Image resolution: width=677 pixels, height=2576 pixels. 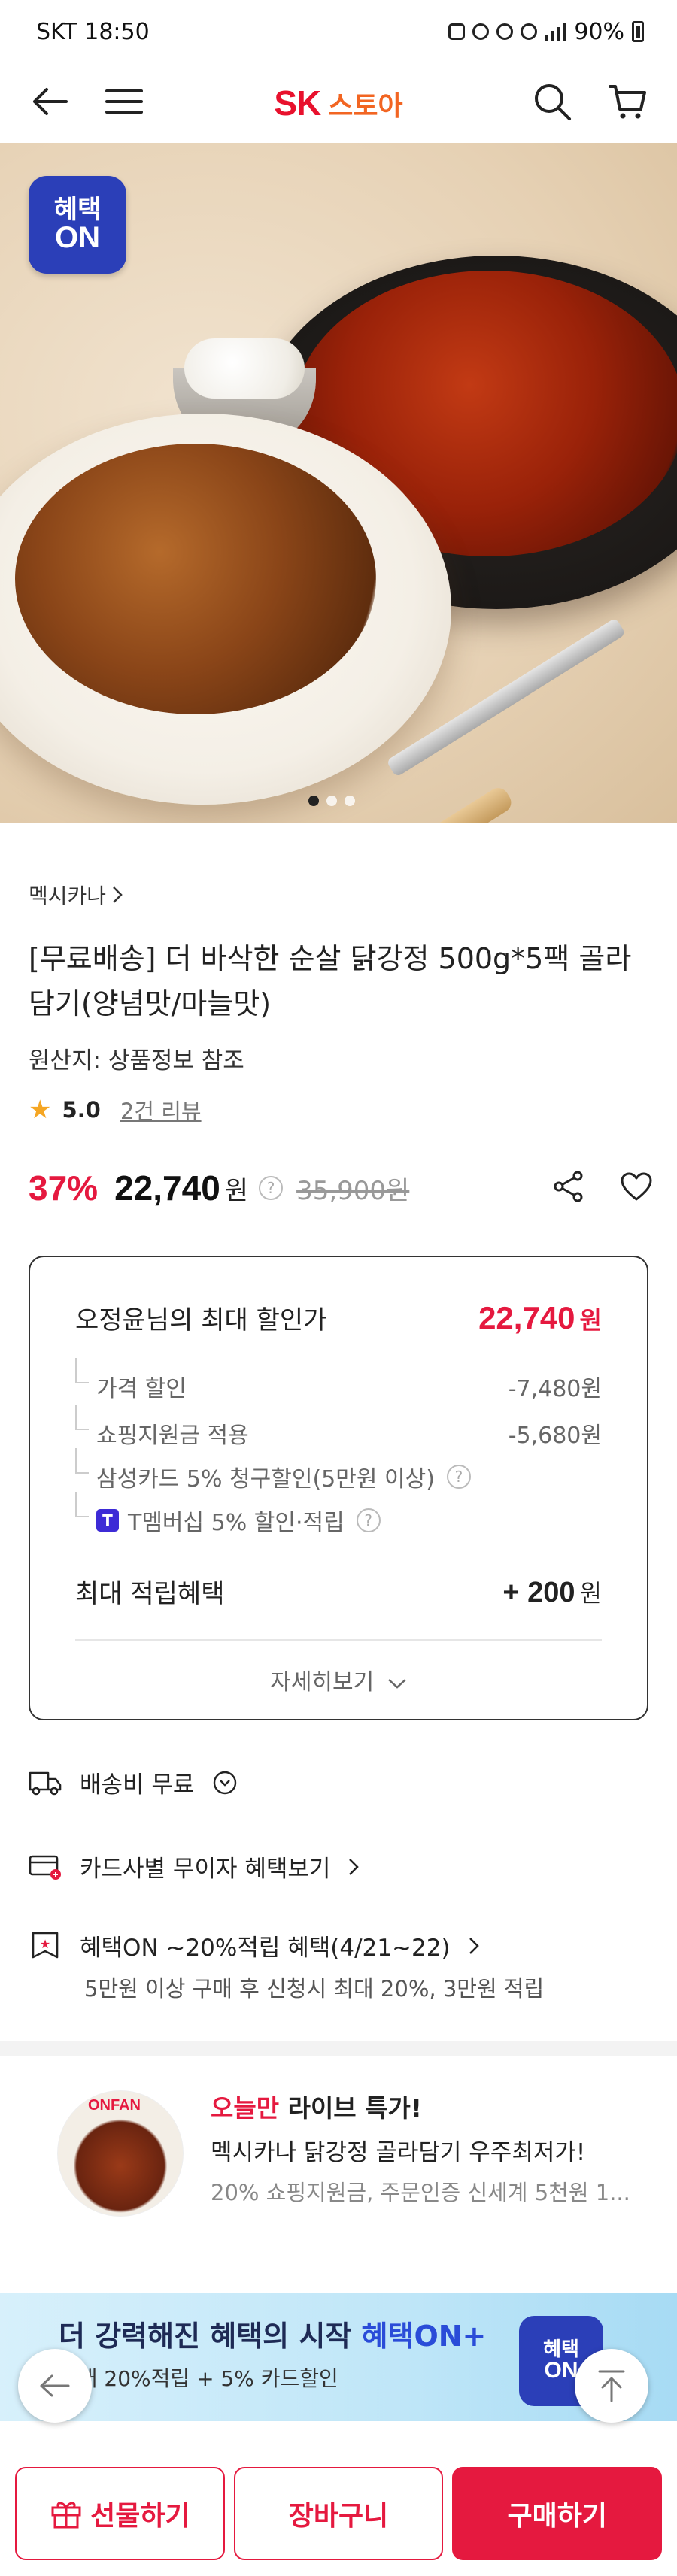 What do you see at coordinates (556, 32) in the screenshot?
I see `signal-icon` at bounding box center [556, 32].